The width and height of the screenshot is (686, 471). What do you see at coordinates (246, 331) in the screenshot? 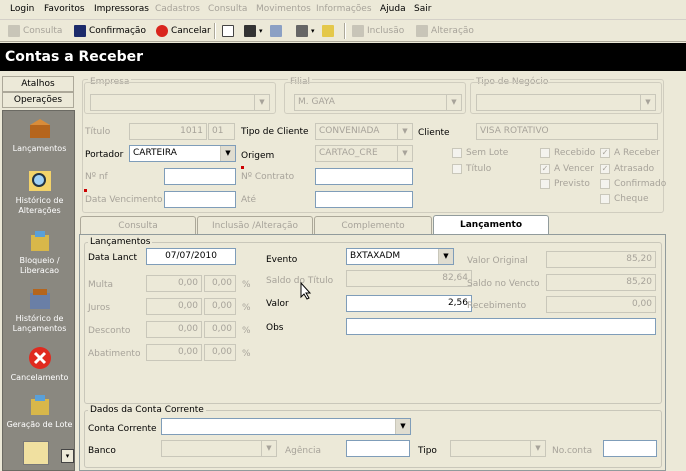
I see `pct-label: %` at bounding box center [246, 331].